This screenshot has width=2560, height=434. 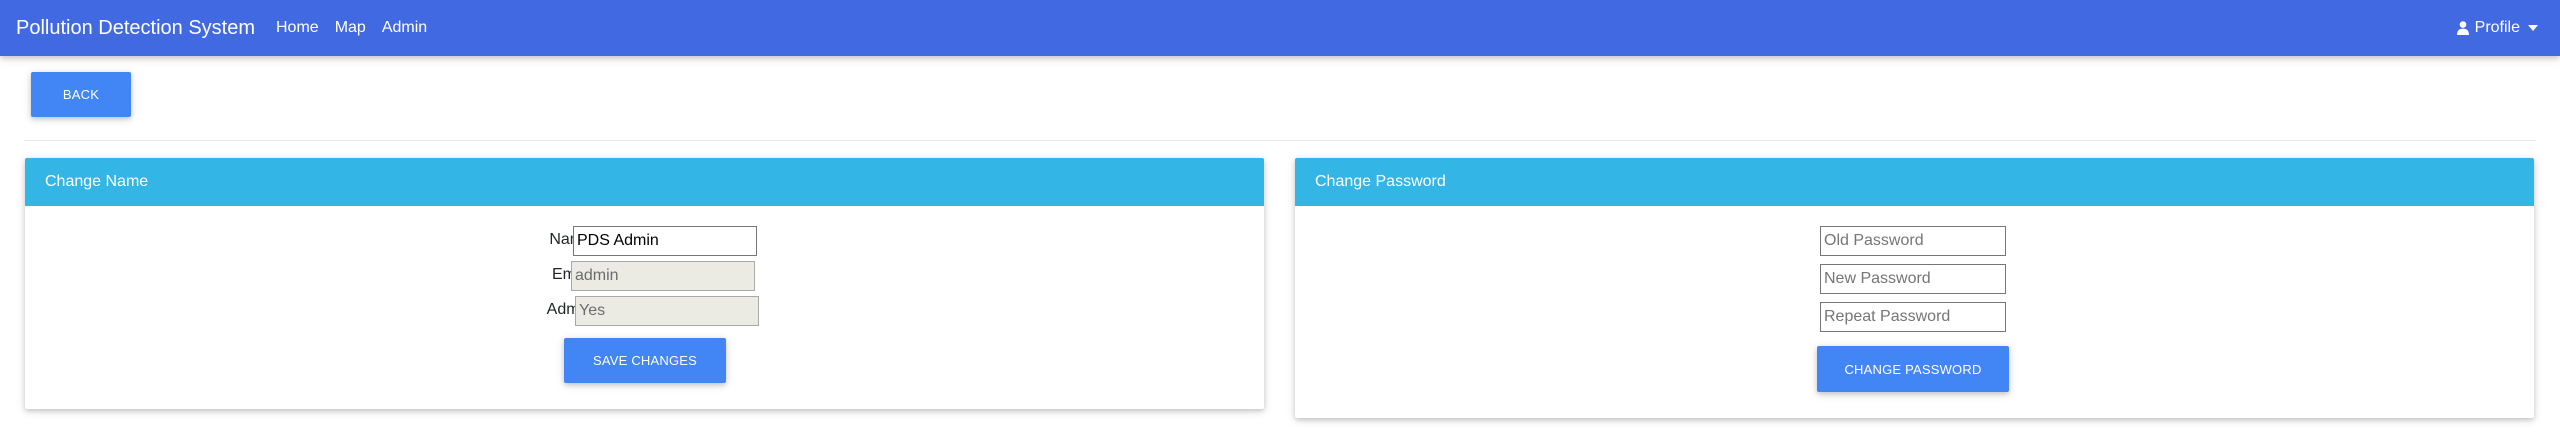 I want to click on profile-dropdown: Profile, so click(x=2497, y=28).